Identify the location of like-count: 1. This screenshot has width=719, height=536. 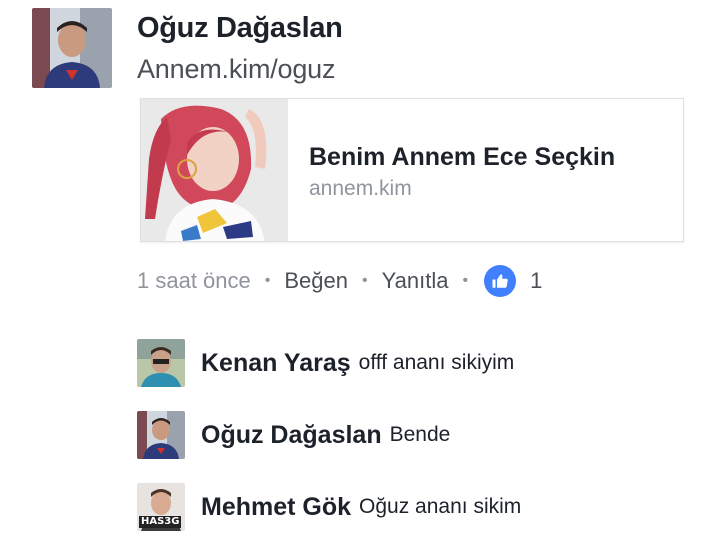
(536, 281).